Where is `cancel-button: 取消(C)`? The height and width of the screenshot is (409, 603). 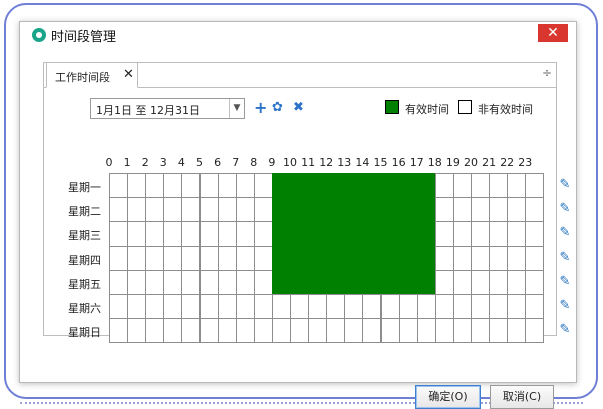 cancel-button: 取消(C) is located at coordinates (522, 397).